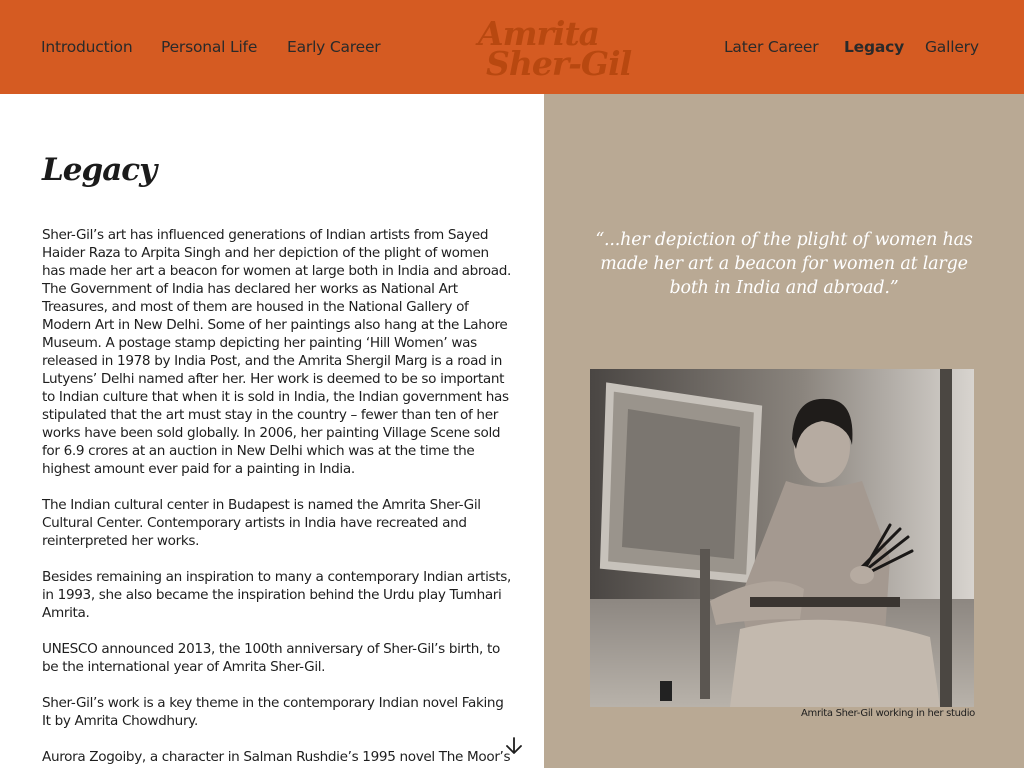 The width and height of the screenshot is (1024, 768). Describe the element at coordinates (771, 47) in the screenshot. I see `nav-later-career: Later Career` at that location.